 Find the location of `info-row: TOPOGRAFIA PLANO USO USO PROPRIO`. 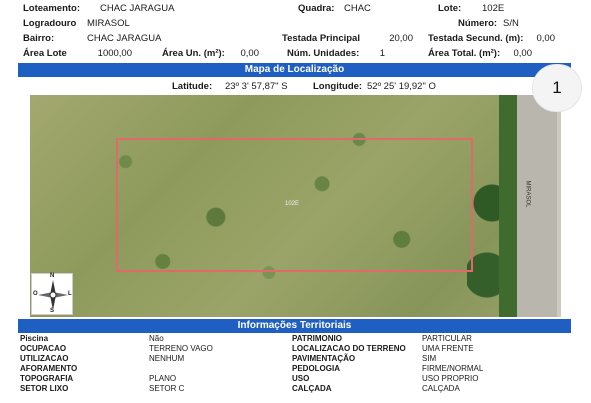

info-row: TOPOGRAFIA PLANO USO USO PROPRIO is located at coordinates (294, 379).